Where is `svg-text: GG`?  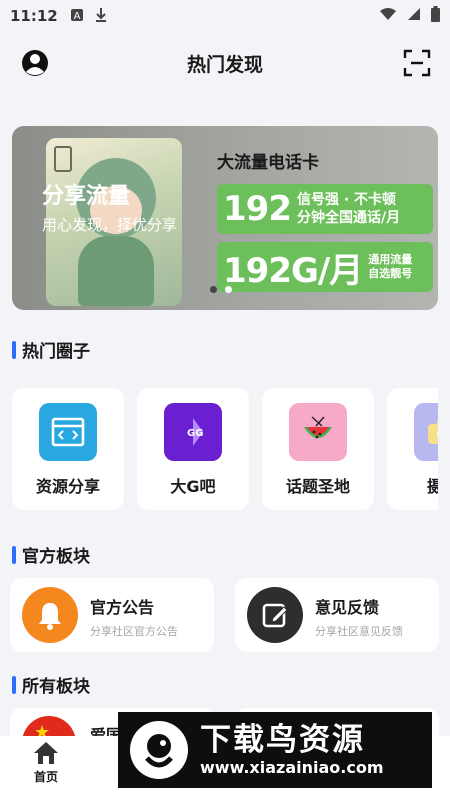
svg-text: GG is located at coordinates (195, 433).